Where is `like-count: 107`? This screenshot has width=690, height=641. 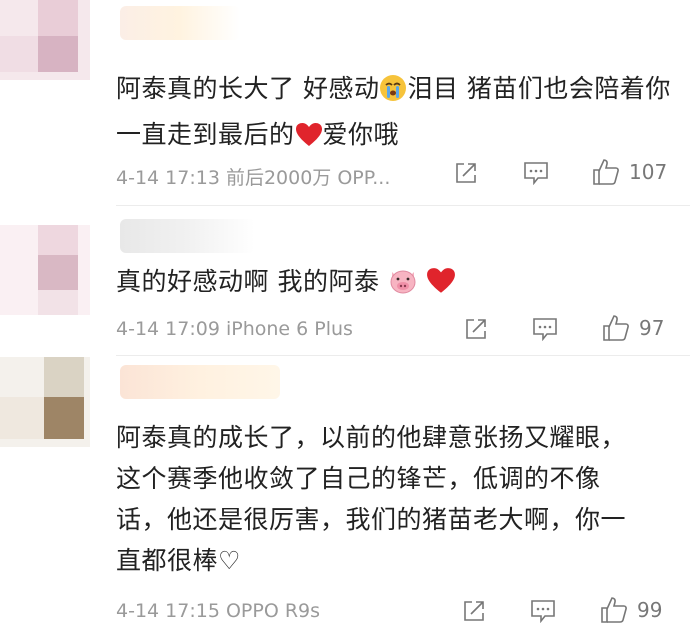
like-count: 107 is located at coordinates (648, 172).